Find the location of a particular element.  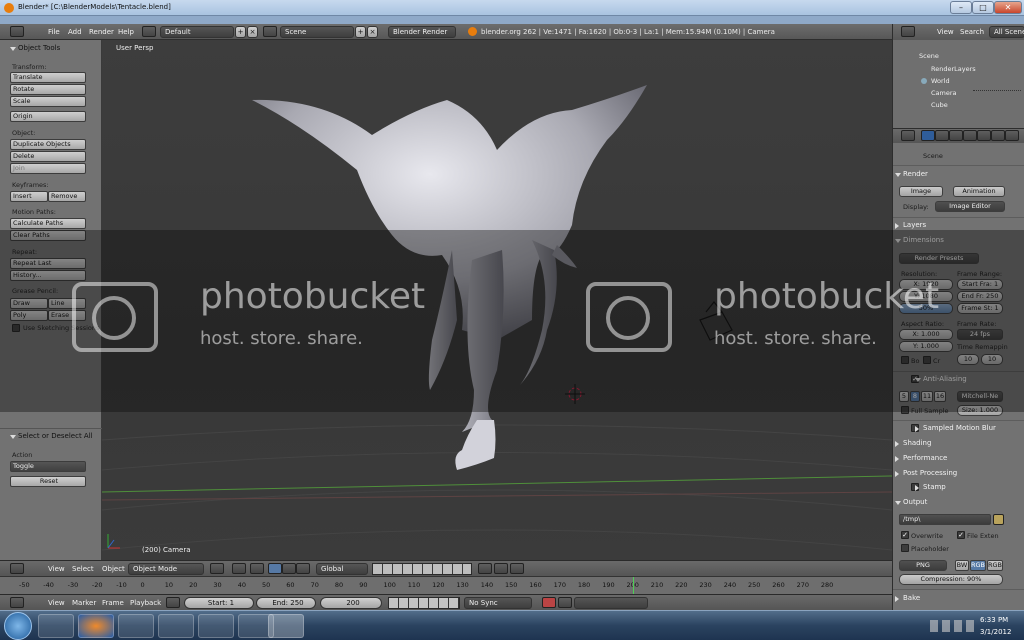

render-engine-select: Blender Render is located at coordinates (422, 32).